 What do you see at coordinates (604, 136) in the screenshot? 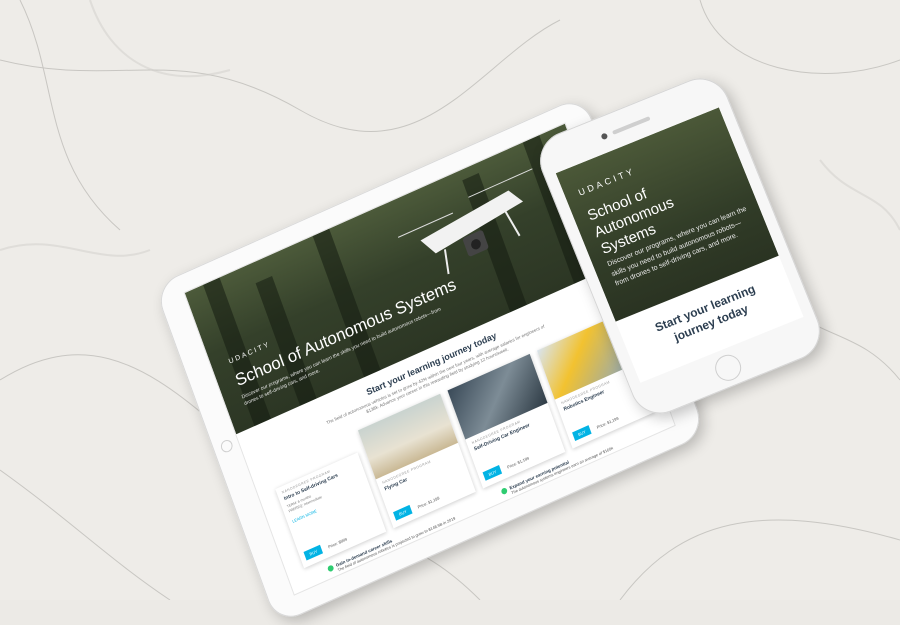
I see `phone-camera` at bounding box center [604, 136].